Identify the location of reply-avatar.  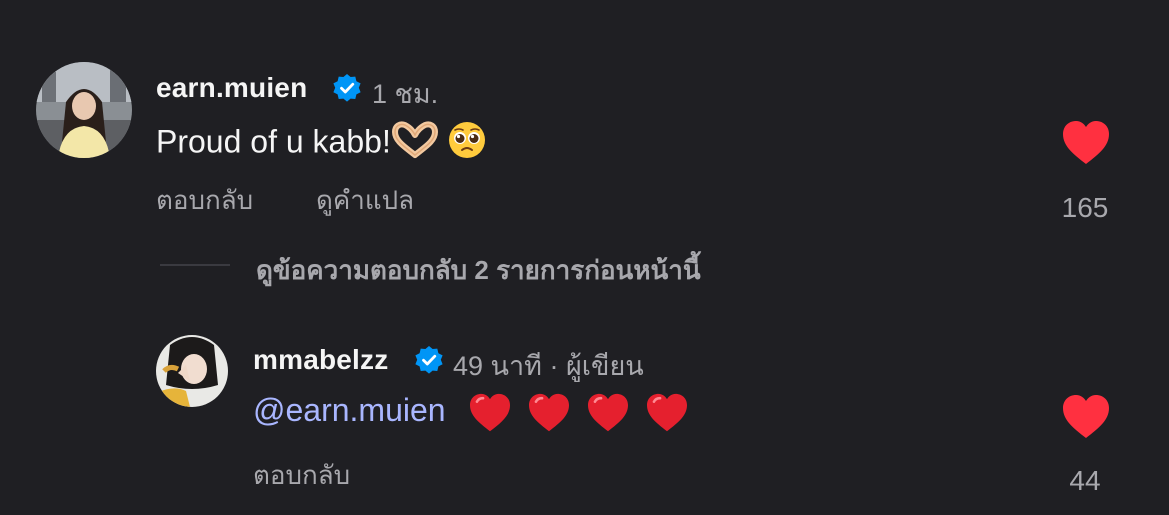
(192, 371).